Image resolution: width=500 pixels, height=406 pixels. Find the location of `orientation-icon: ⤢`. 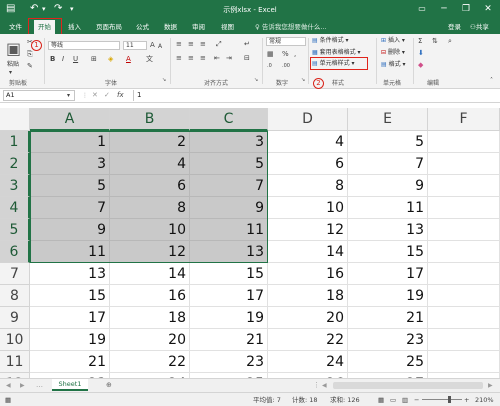

orientation-icon: ⤢ is located at coordinates (219, 44).